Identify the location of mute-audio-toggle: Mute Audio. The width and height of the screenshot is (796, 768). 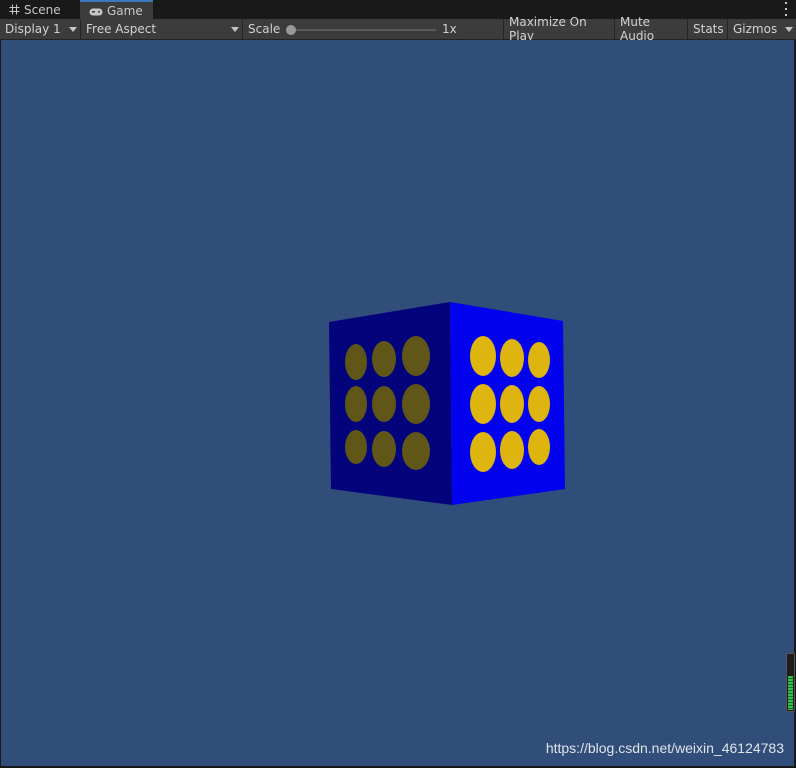
(651, 29).